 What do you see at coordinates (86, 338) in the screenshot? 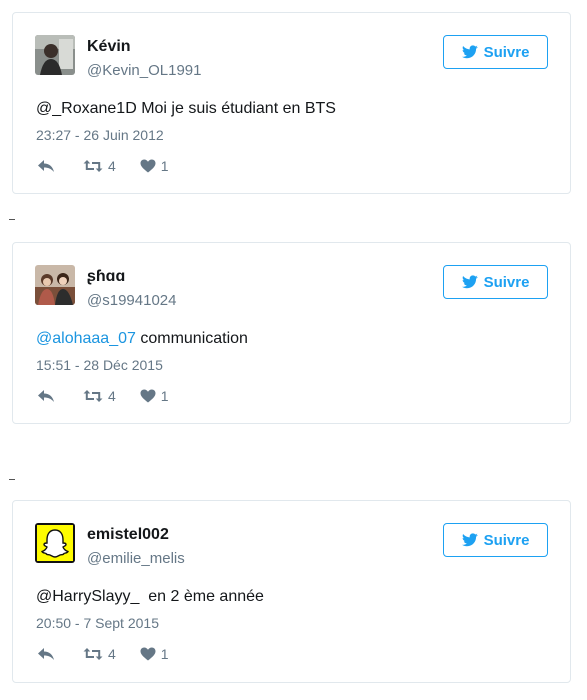
I see `mention-link: @alohaaa_07` at bounding box center [86, 338].